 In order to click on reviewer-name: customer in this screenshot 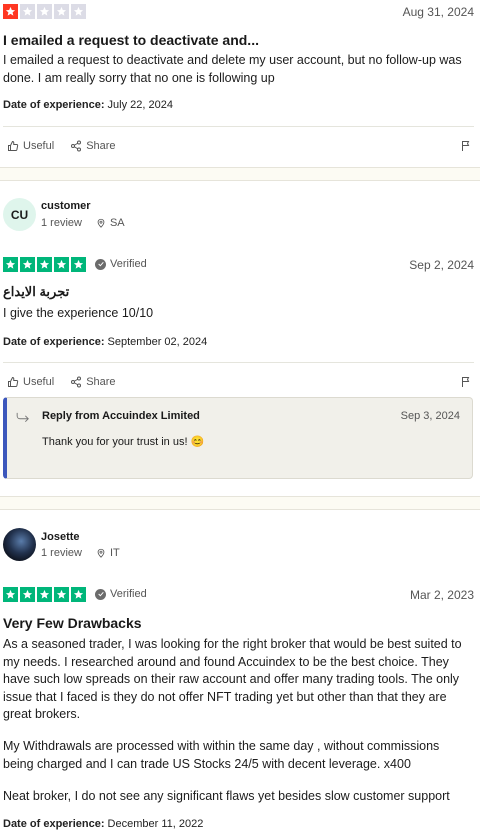, I will do `click(66, 206)`.